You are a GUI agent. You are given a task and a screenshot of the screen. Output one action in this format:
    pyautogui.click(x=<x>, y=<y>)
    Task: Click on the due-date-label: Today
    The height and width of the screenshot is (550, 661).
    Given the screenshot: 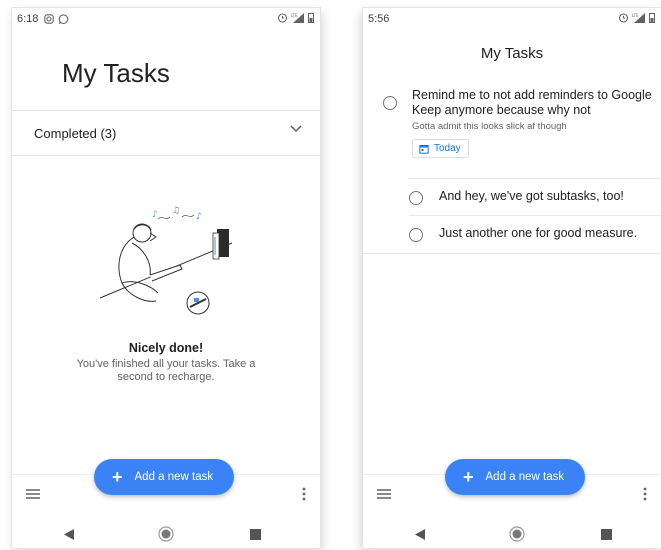 What is the action you would take?
    pyautogui.click(x=447, y=148)
    